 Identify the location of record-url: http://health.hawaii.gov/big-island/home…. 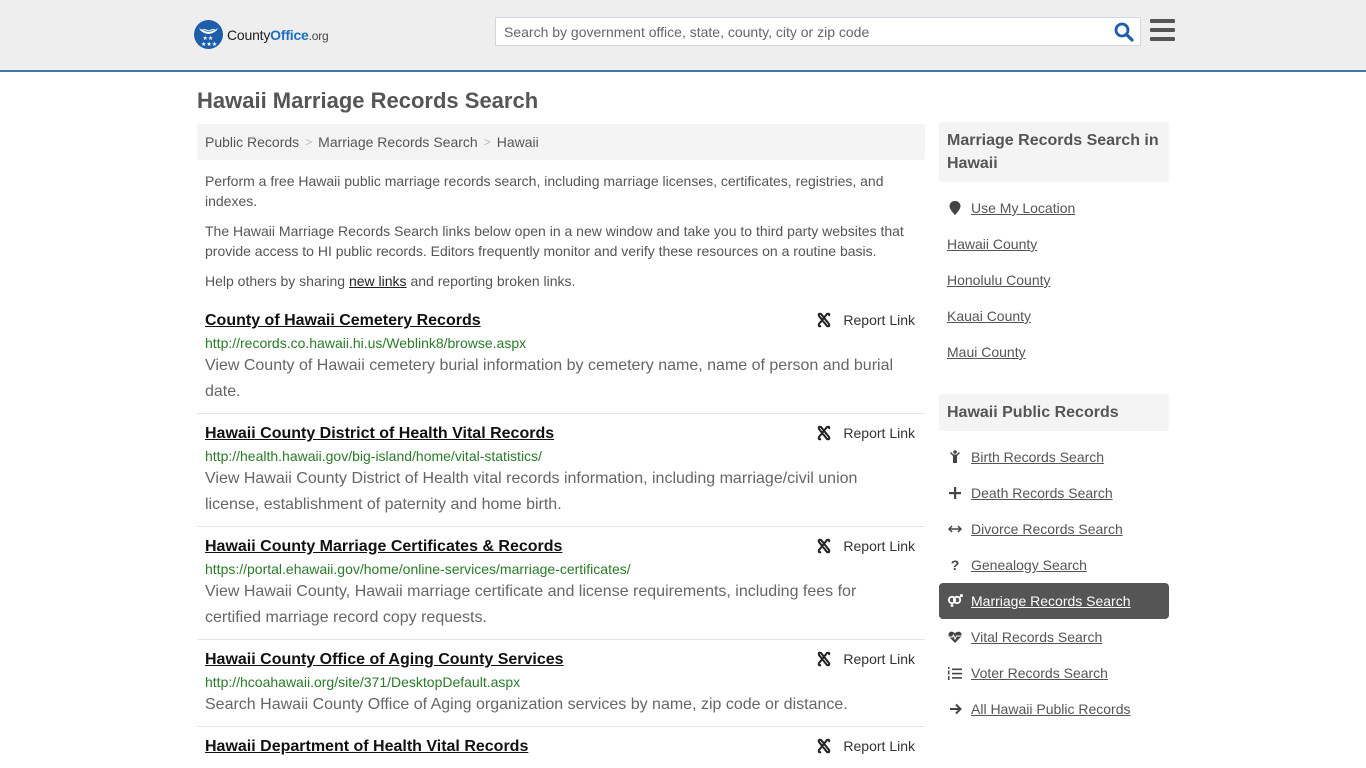
(373, 456).